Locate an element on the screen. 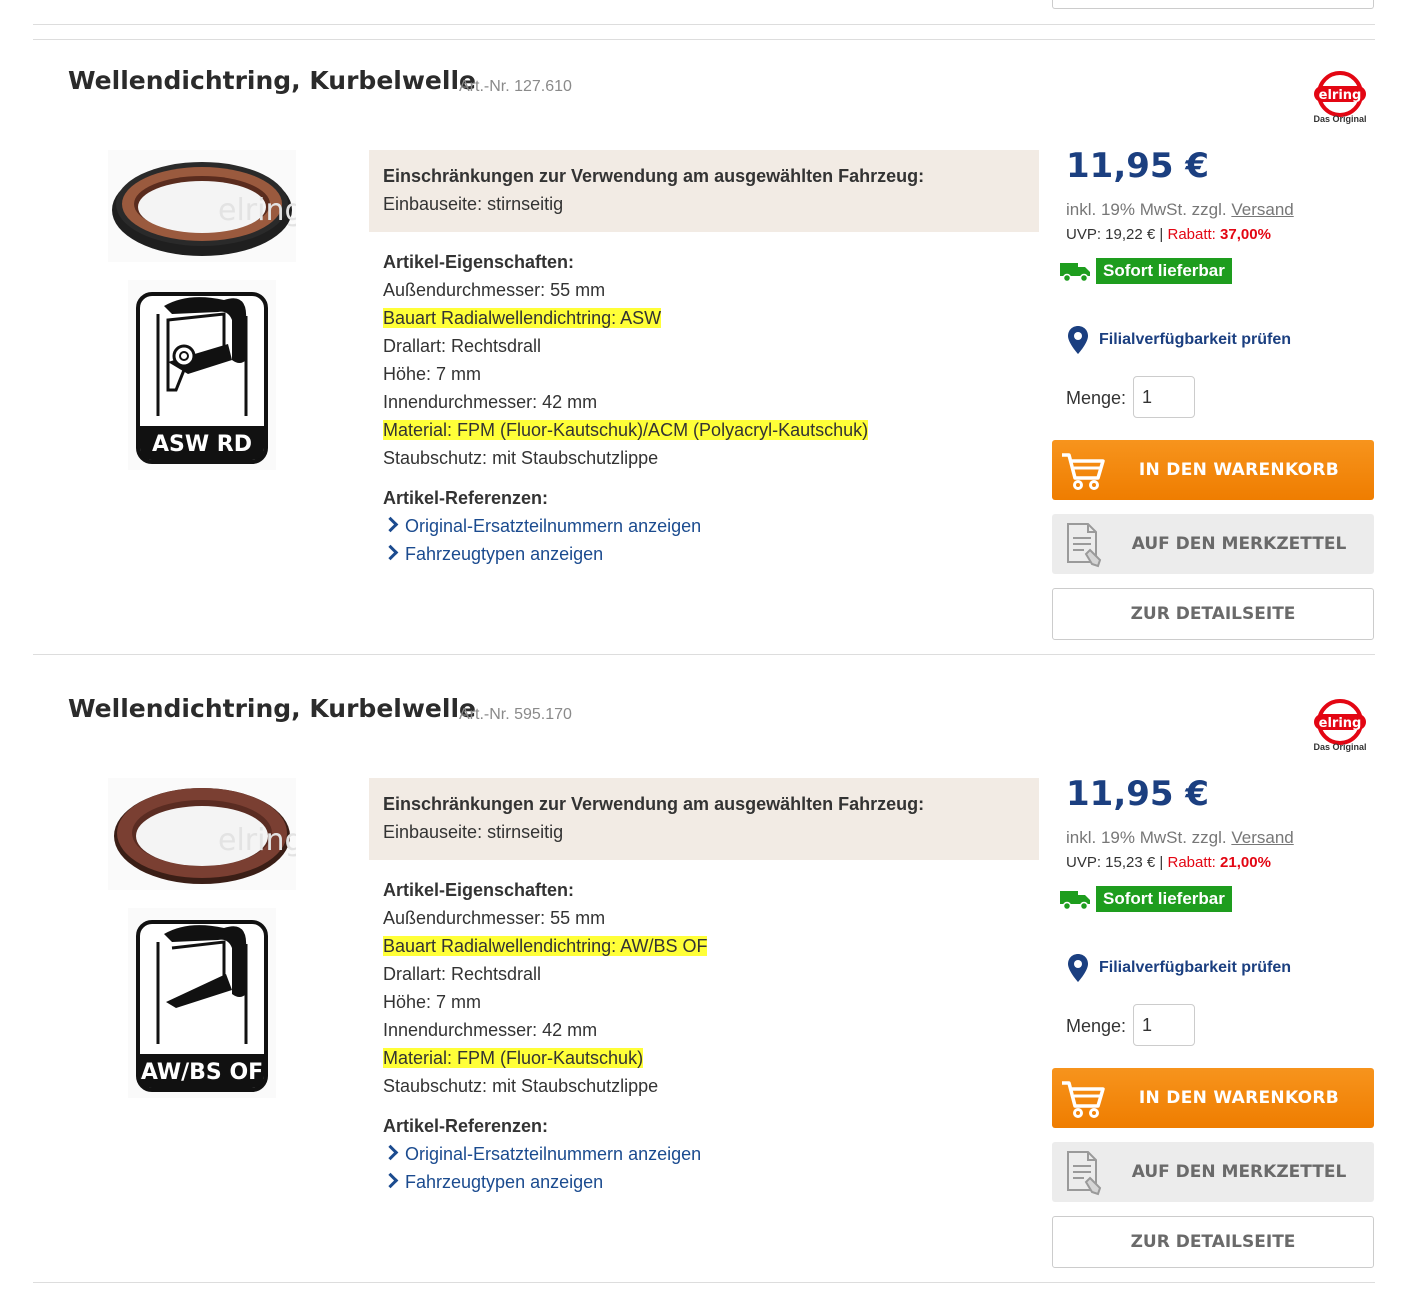  seal-type-label: AW/BS OF is located at coordinates (202, 1072).